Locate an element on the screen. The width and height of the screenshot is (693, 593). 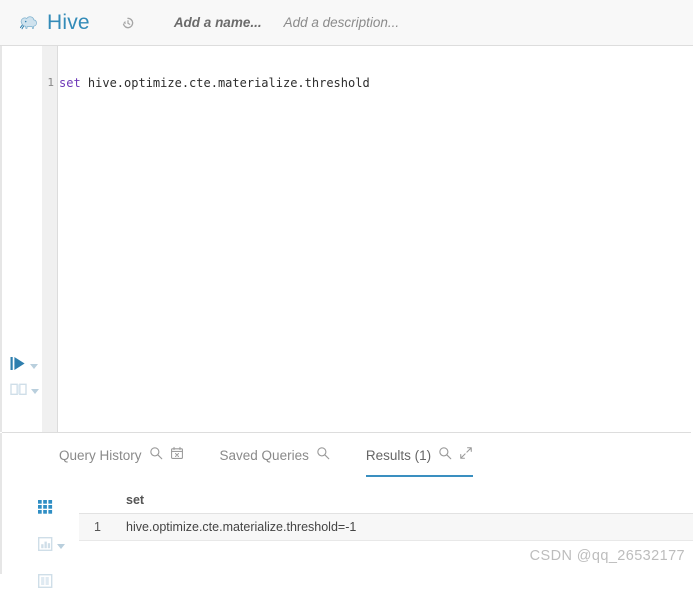
expand-arrows-icon is located at coordinates (466, 455).